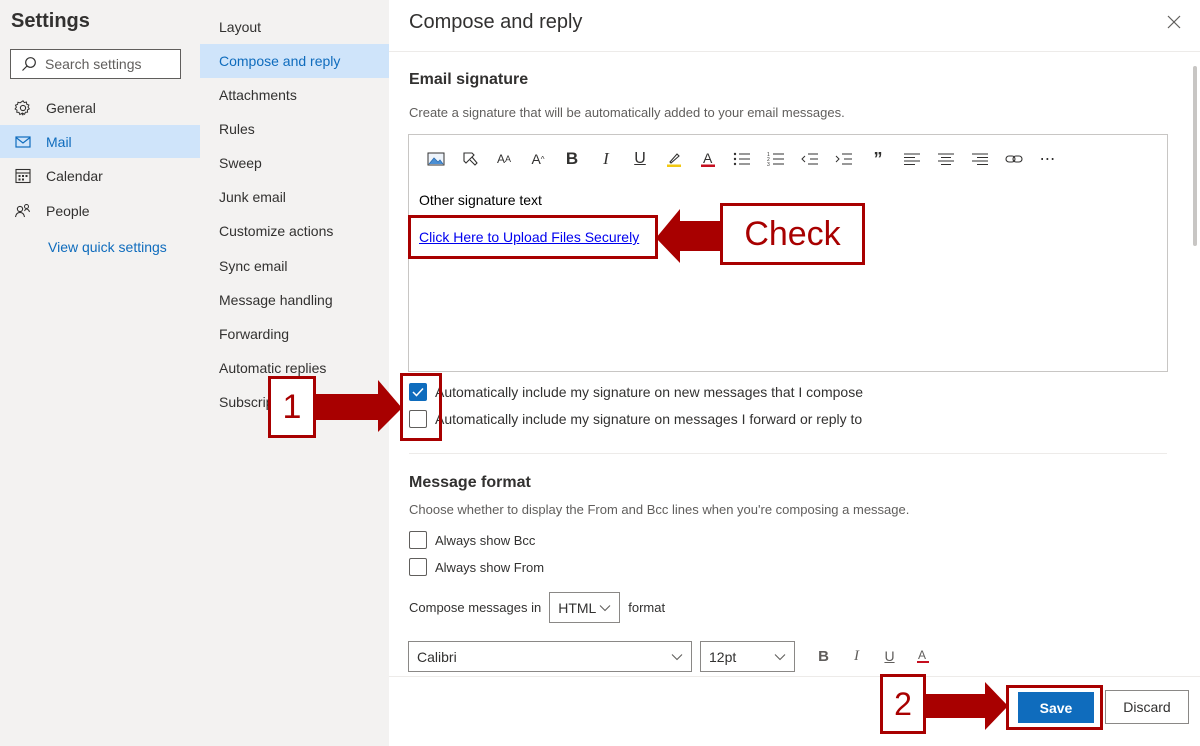  I want to click on show-bcc-row: Always show Bcc, so click(472, 540).